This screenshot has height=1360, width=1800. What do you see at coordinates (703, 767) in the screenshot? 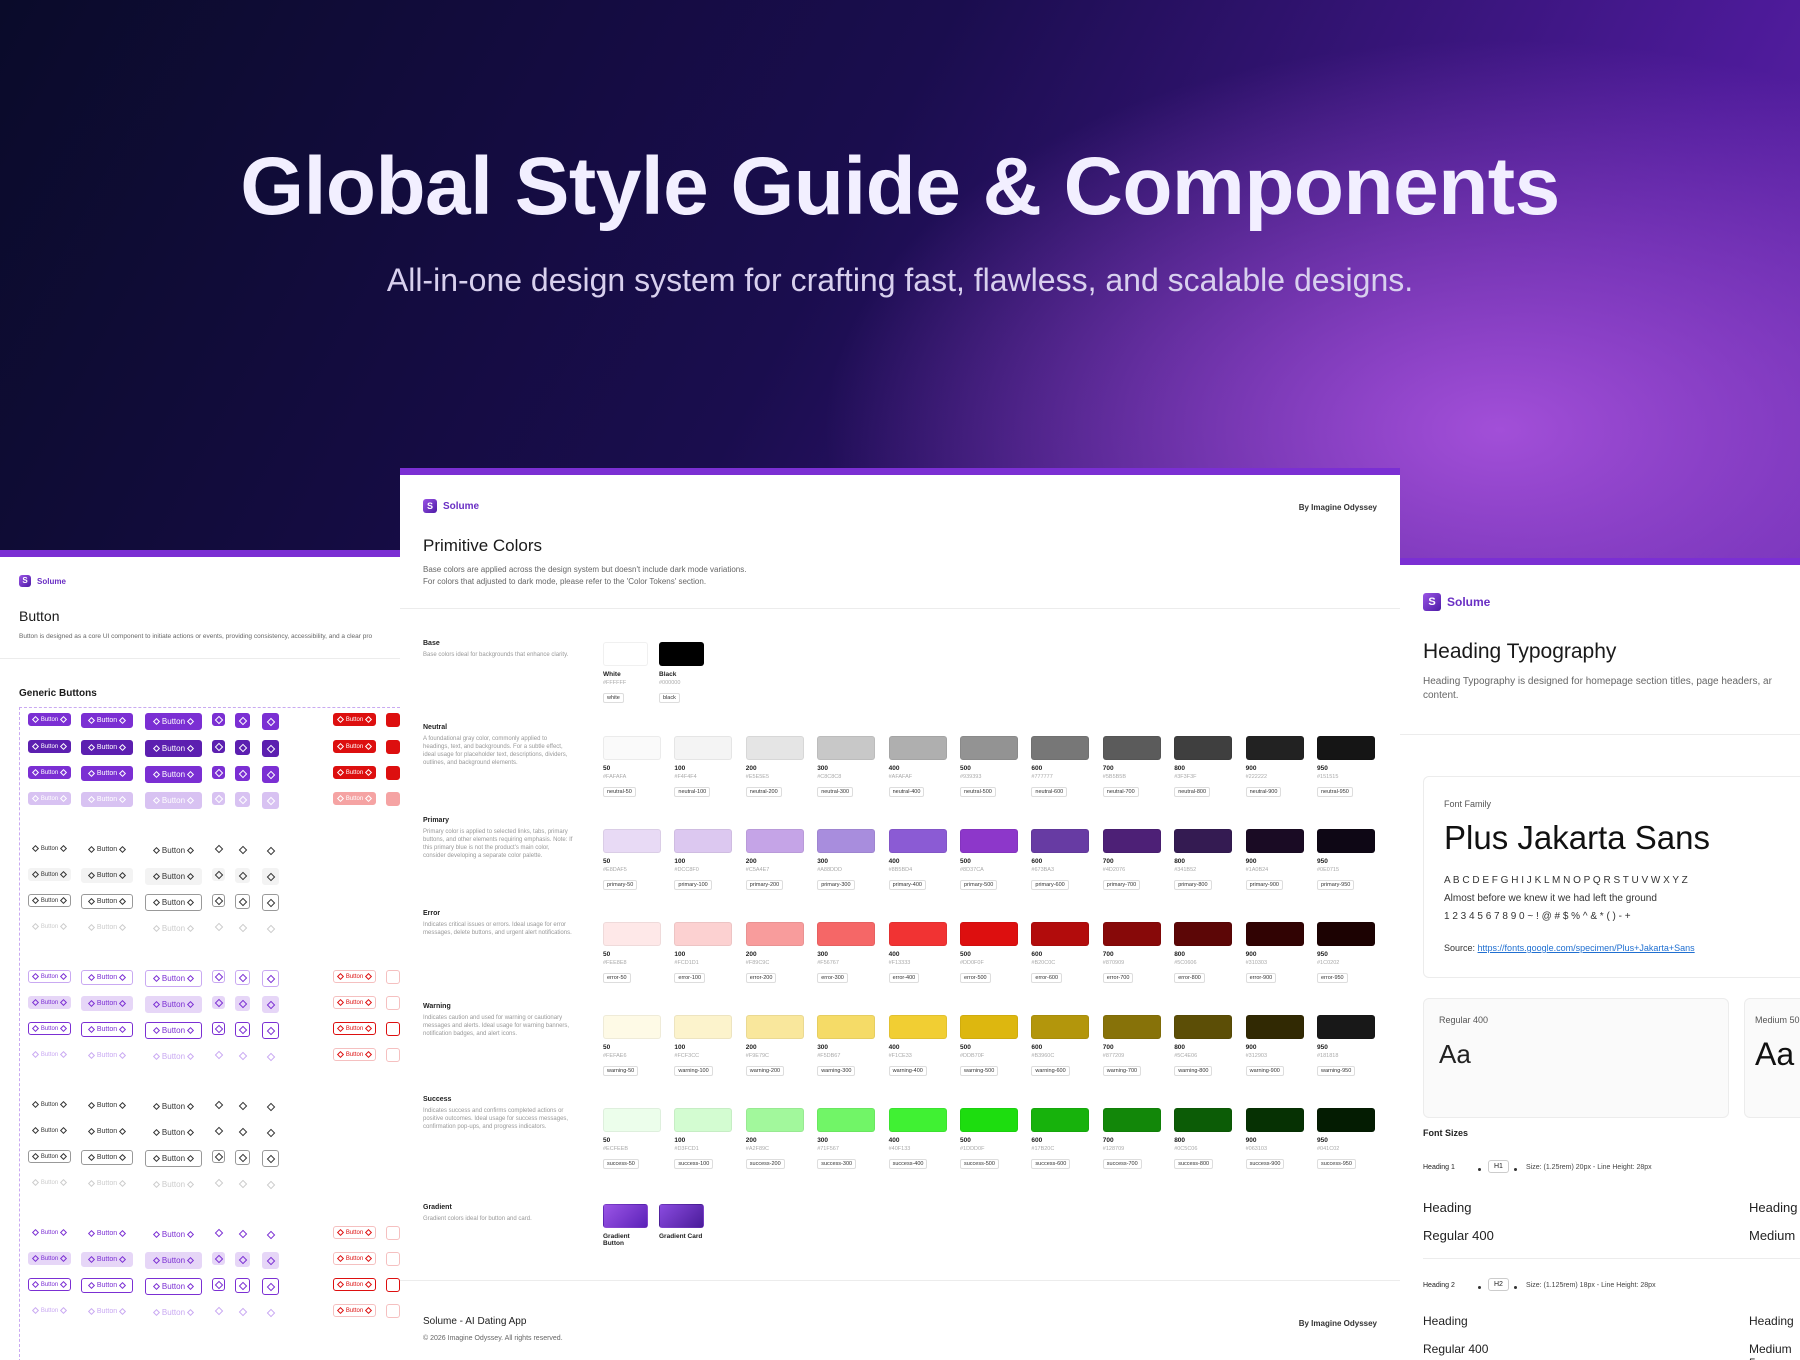
I see `swatch-neutral-100: 100 #F4F4F4 neutral-100` at bounding box center [703, 767].